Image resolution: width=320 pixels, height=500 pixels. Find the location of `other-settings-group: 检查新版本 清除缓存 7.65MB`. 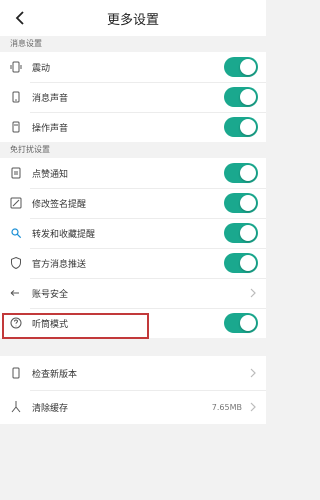

other-settings-group: 检查新版本 清除缓存 7.65MB is located at coordinates (133, 390).